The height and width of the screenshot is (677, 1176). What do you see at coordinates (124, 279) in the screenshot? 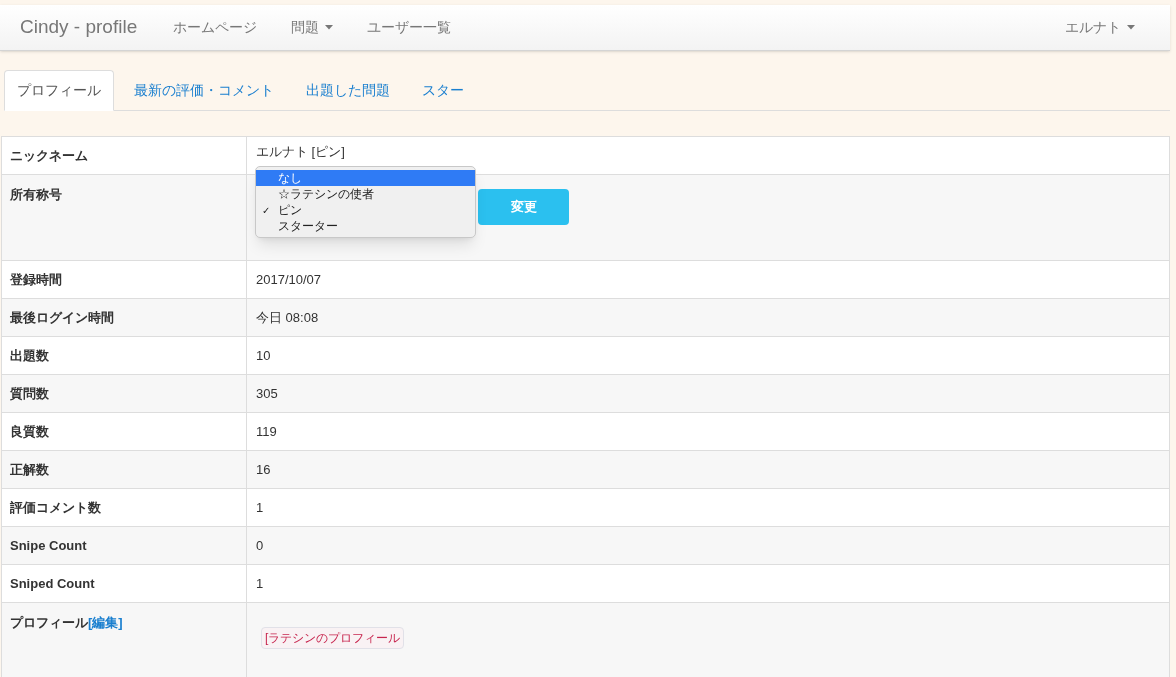
I see `field-label: 登録時間` at bounding box center [124, 279].